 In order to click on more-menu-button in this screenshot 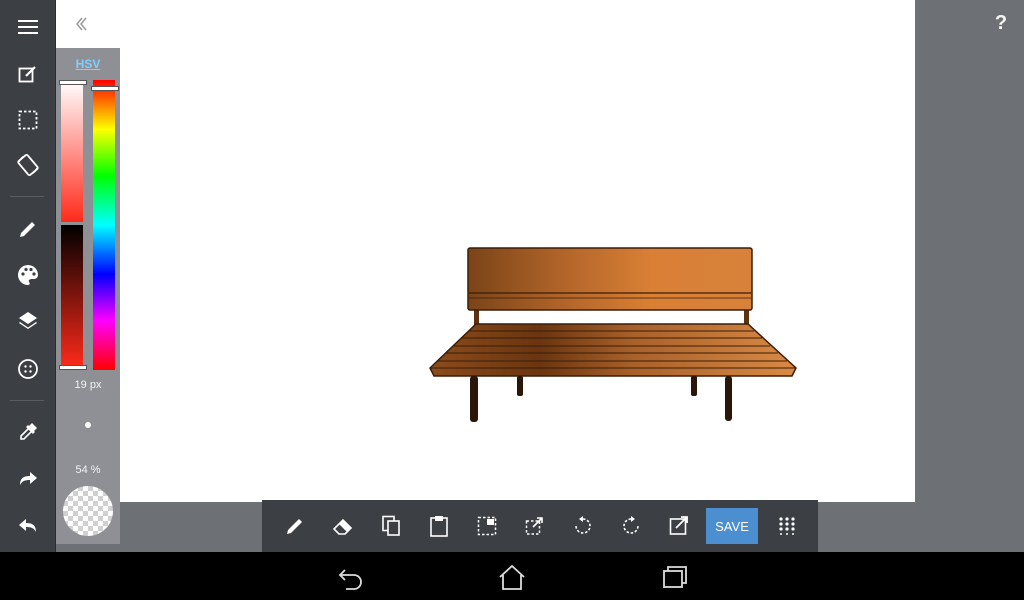, I will do `click(787, 526)`.